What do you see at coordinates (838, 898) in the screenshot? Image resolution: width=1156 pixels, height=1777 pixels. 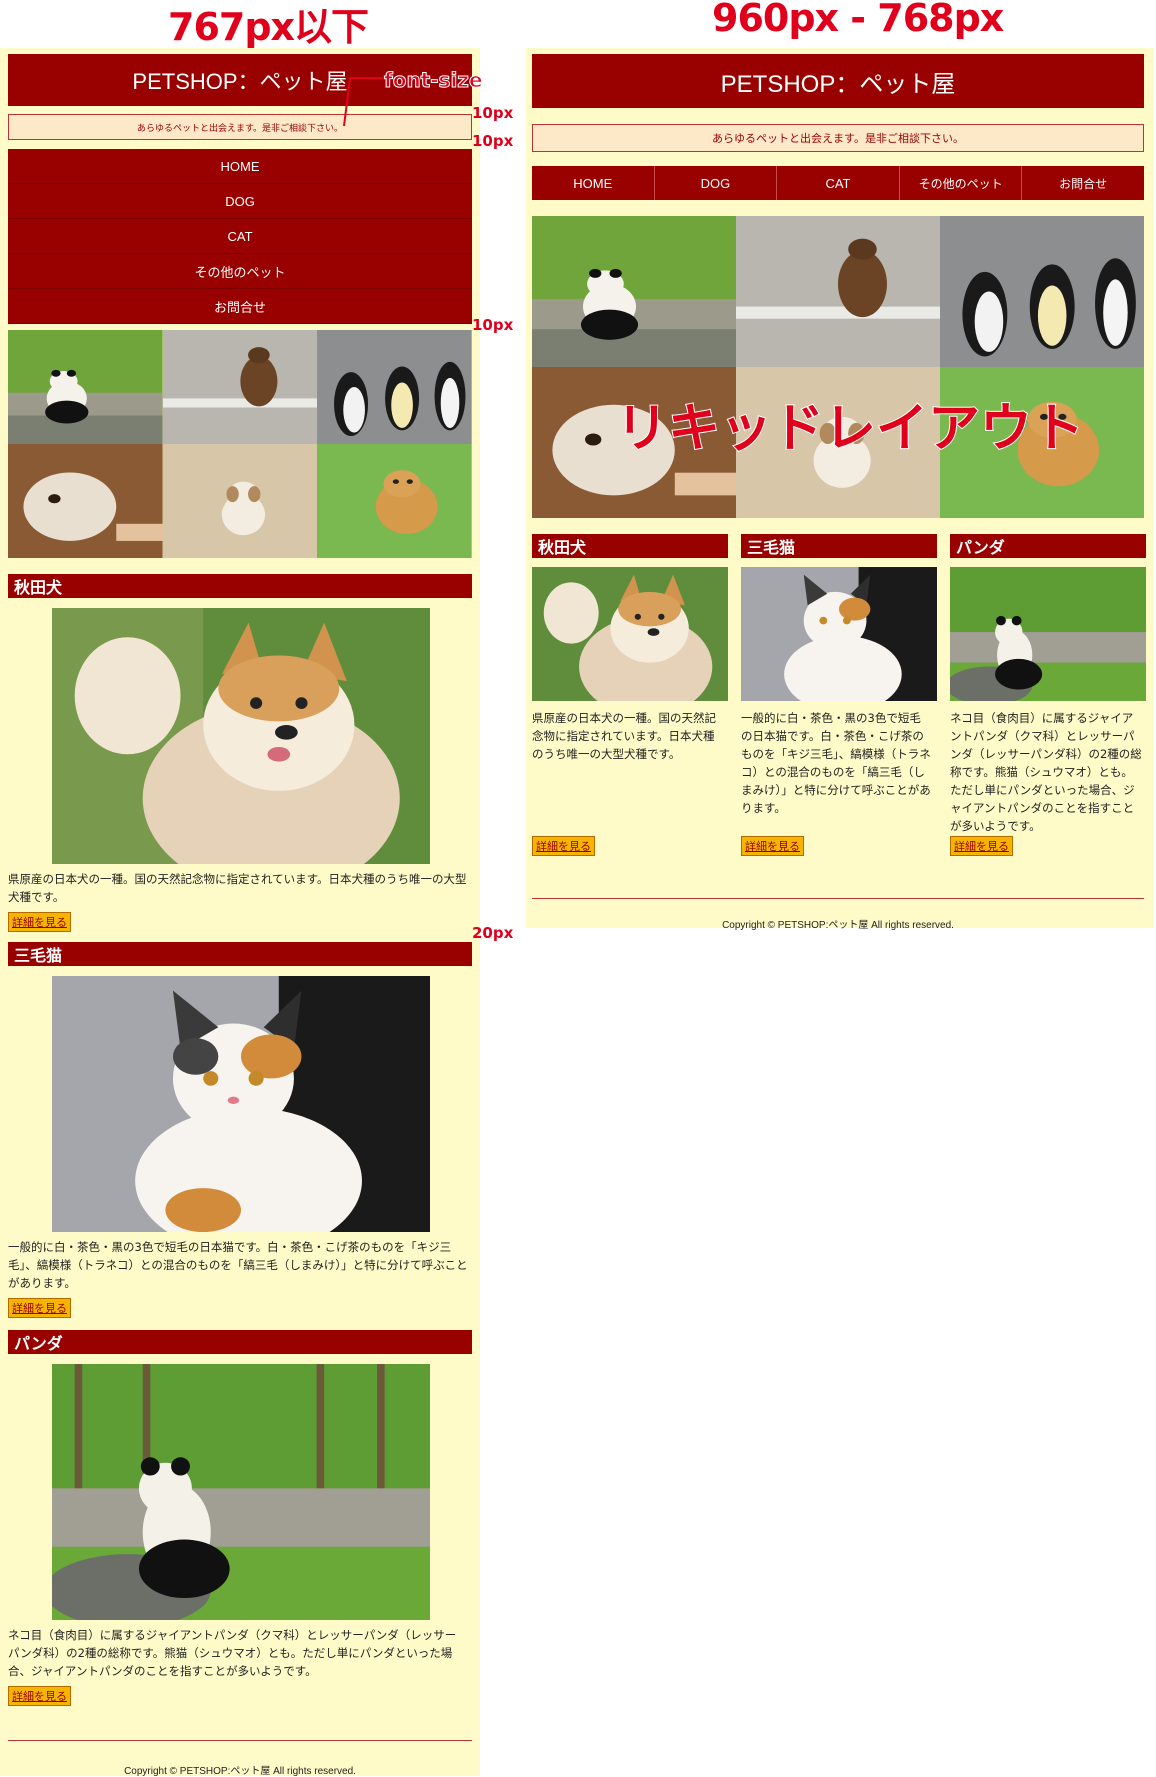 I see `footer-divider-tablet` at bounding box center [838, 898].